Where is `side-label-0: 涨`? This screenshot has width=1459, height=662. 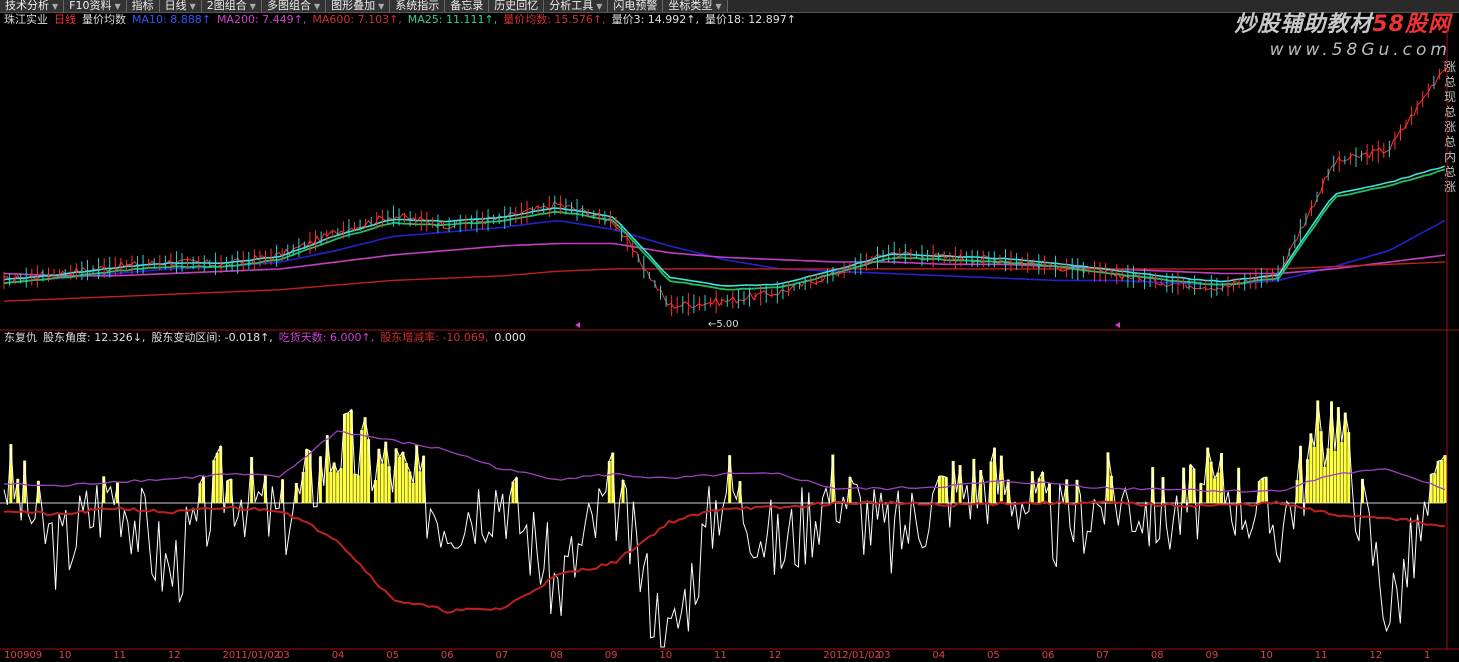 side-label-0: 涨 is located at coordinates (1449, 67).